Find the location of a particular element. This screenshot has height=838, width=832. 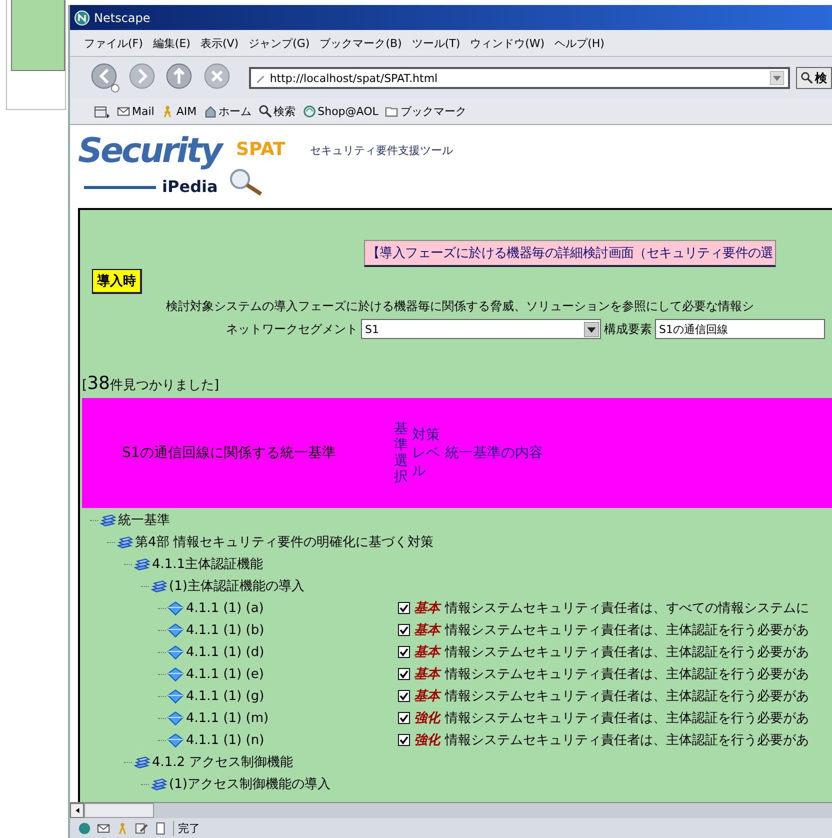

tree-node: 統一基準 is located at coordinates (144, 520).